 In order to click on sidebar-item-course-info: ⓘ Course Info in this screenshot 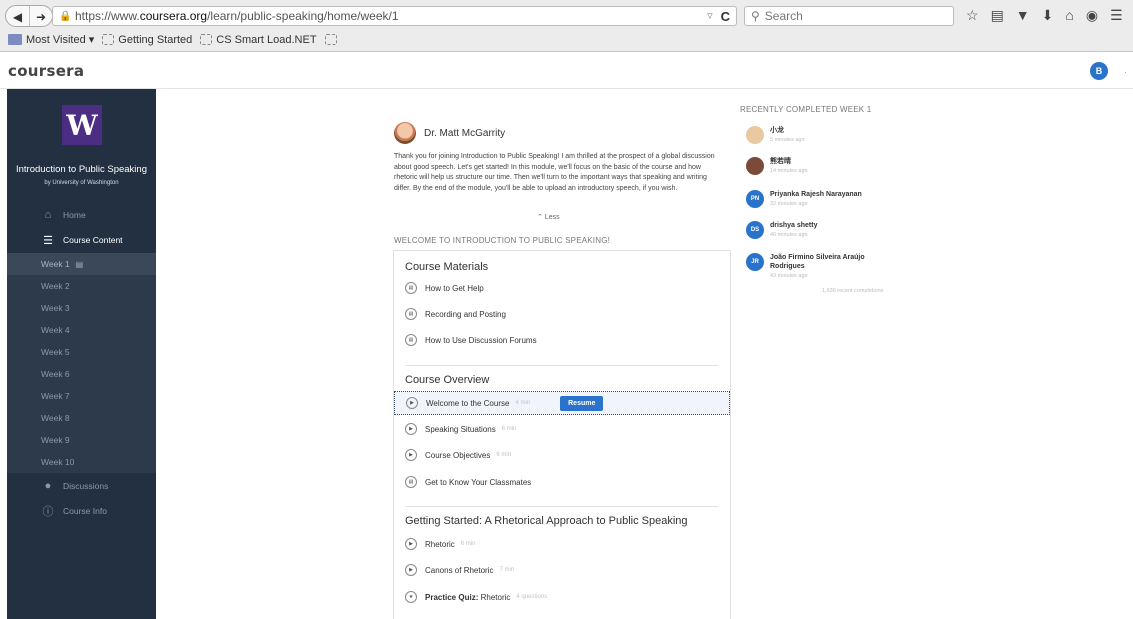, I will do `click(81, 511)`.